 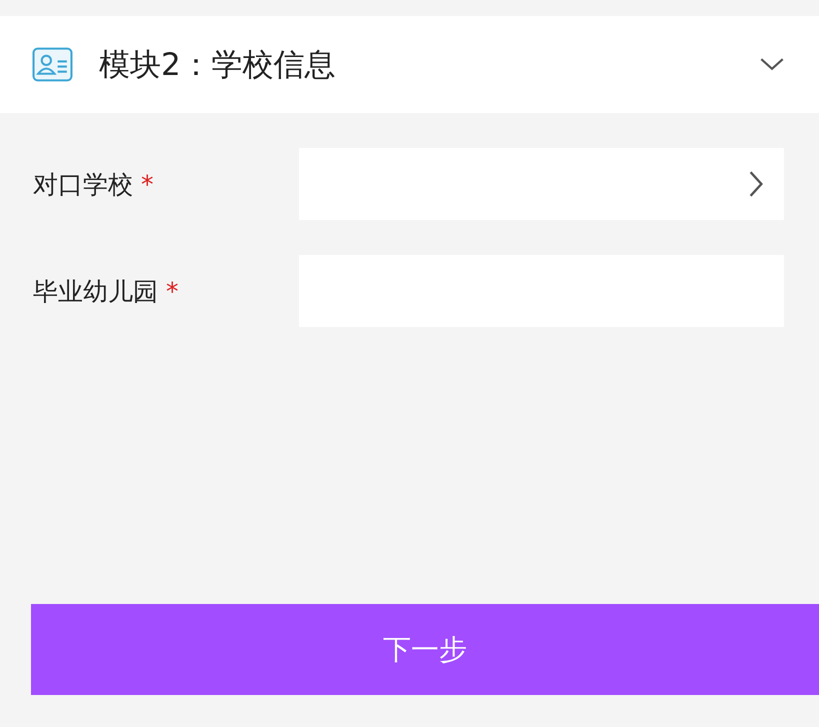 I want to click on chevron-right-icon, so click(x=756, y=184).